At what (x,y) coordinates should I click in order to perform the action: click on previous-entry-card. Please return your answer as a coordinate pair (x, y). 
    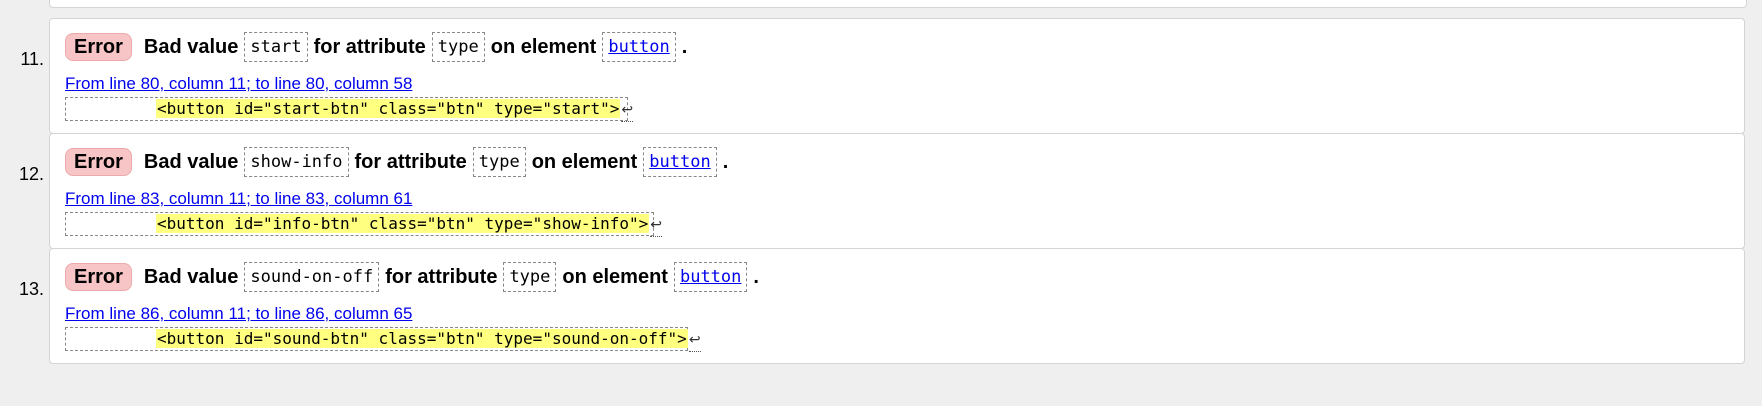
    Looking at the image, I should click on (898, 4).